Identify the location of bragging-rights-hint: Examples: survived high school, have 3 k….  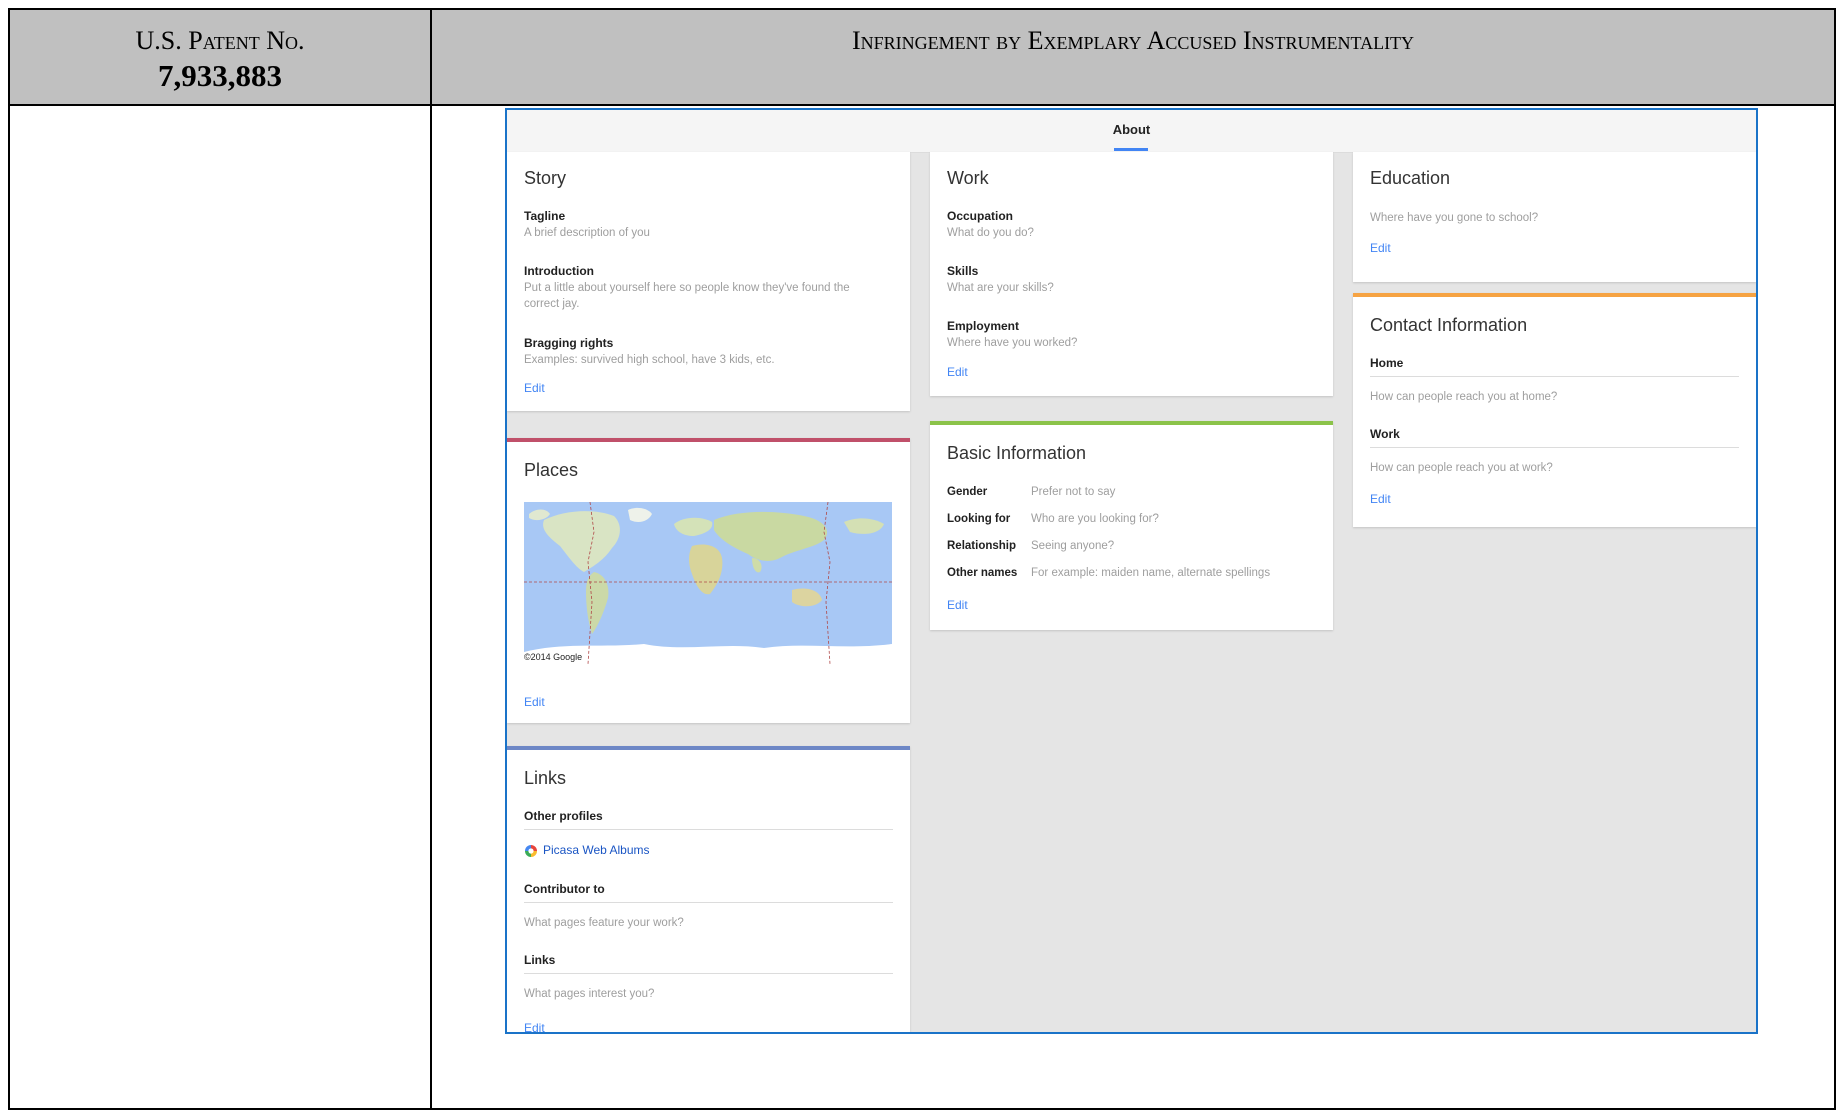
(649, 360).